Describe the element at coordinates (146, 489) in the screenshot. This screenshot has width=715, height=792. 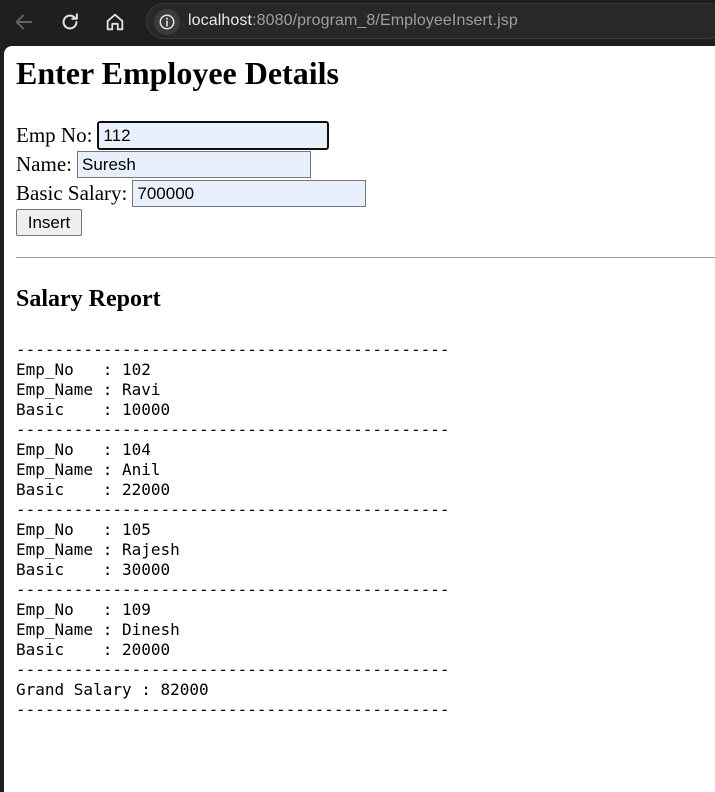
I see `basic-value: 22000` at that location.